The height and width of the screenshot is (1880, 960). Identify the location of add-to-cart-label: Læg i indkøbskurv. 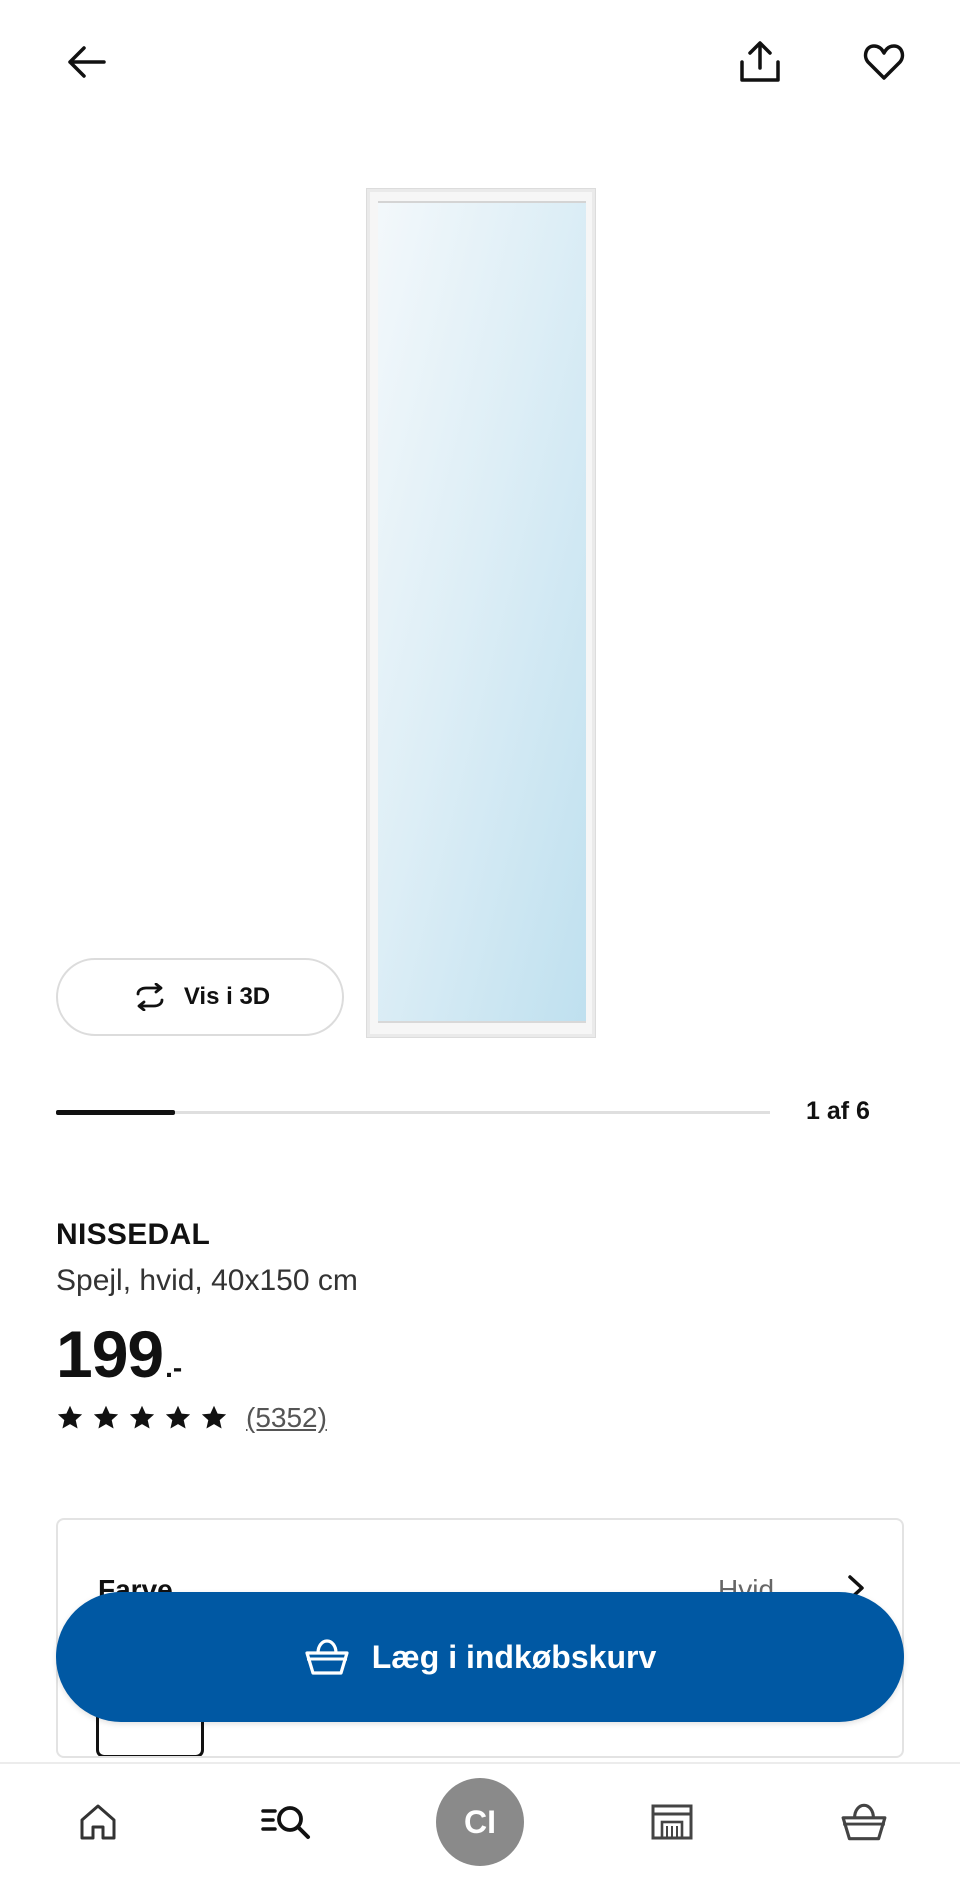
(514, 1656).